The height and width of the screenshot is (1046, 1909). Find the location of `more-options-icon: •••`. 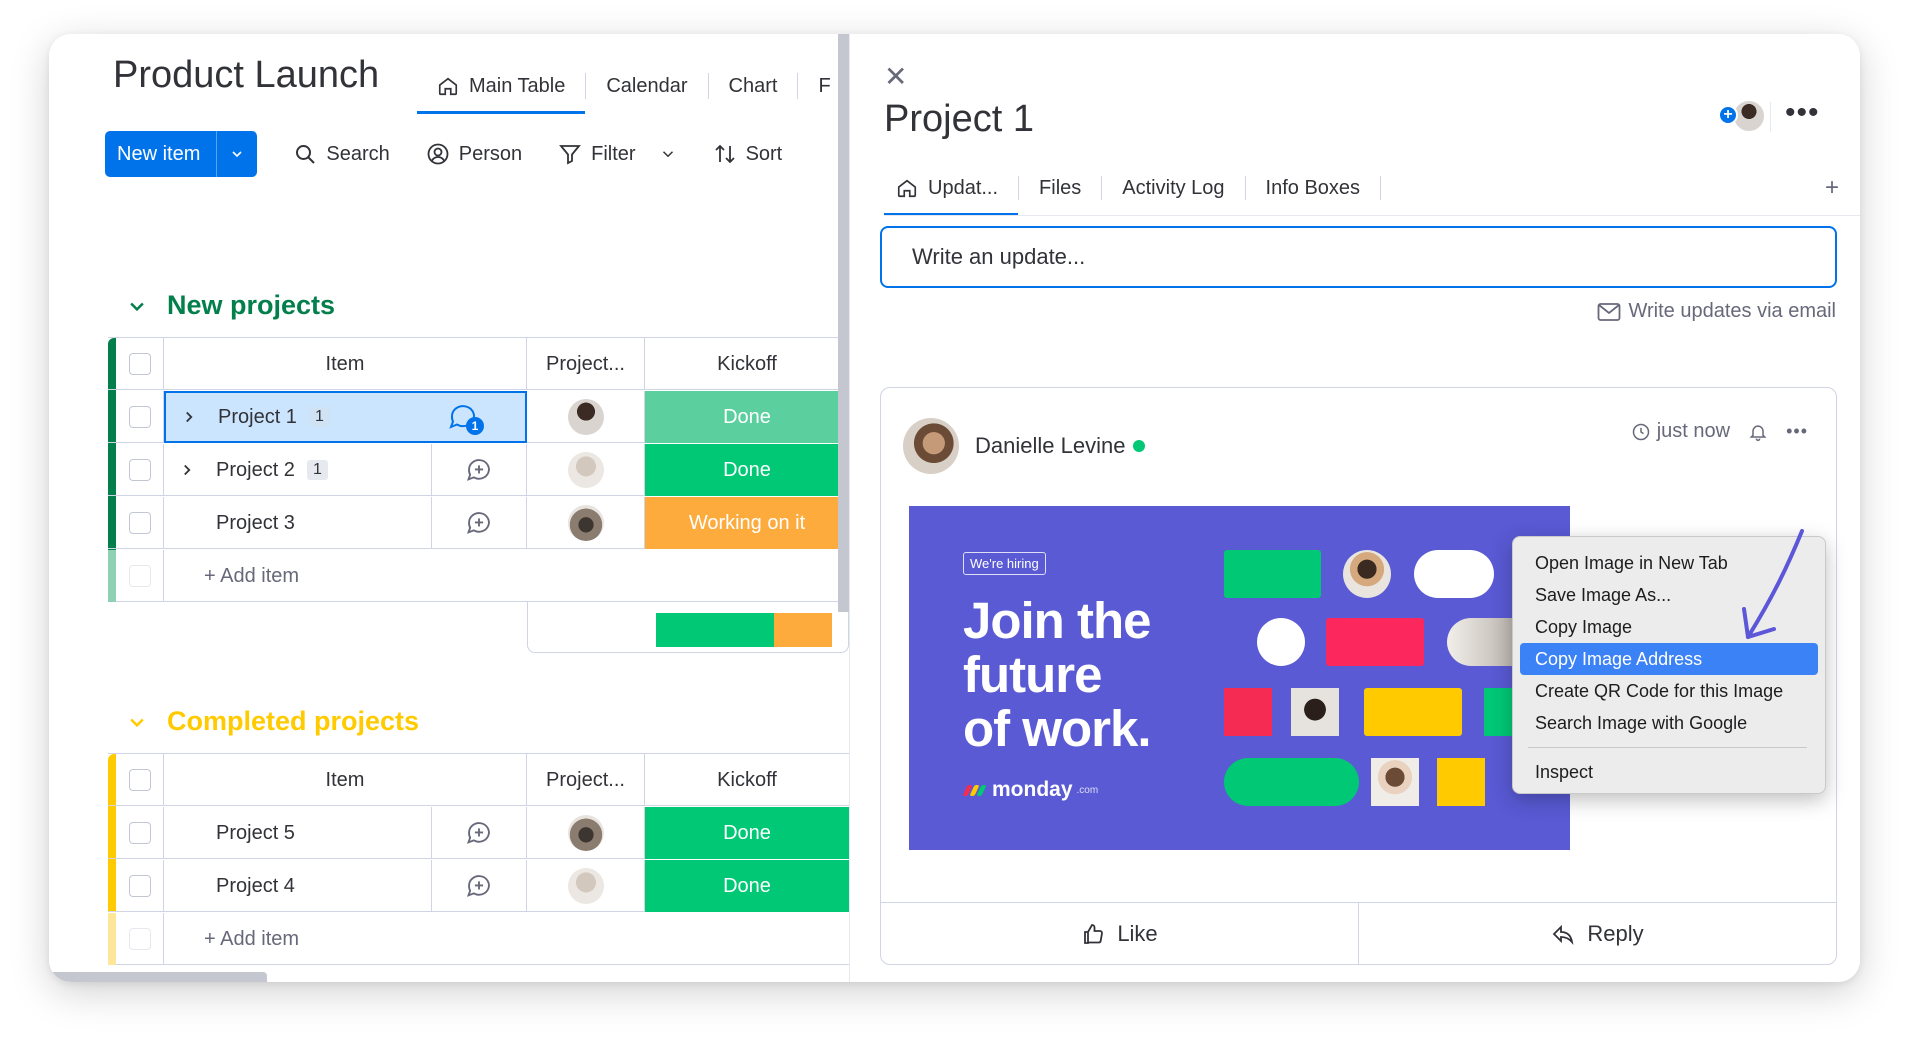

more-options-icon: ••• is located at coordinates (1802, 113).